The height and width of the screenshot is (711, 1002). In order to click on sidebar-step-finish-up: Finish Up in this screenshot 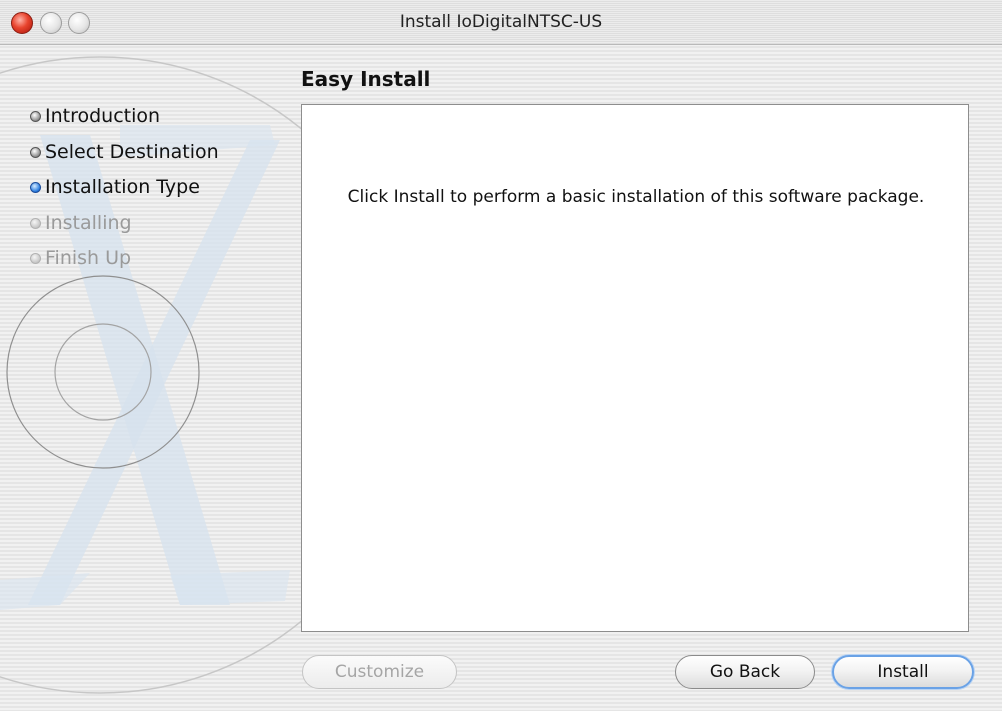, I will do `click(80, 258)`.